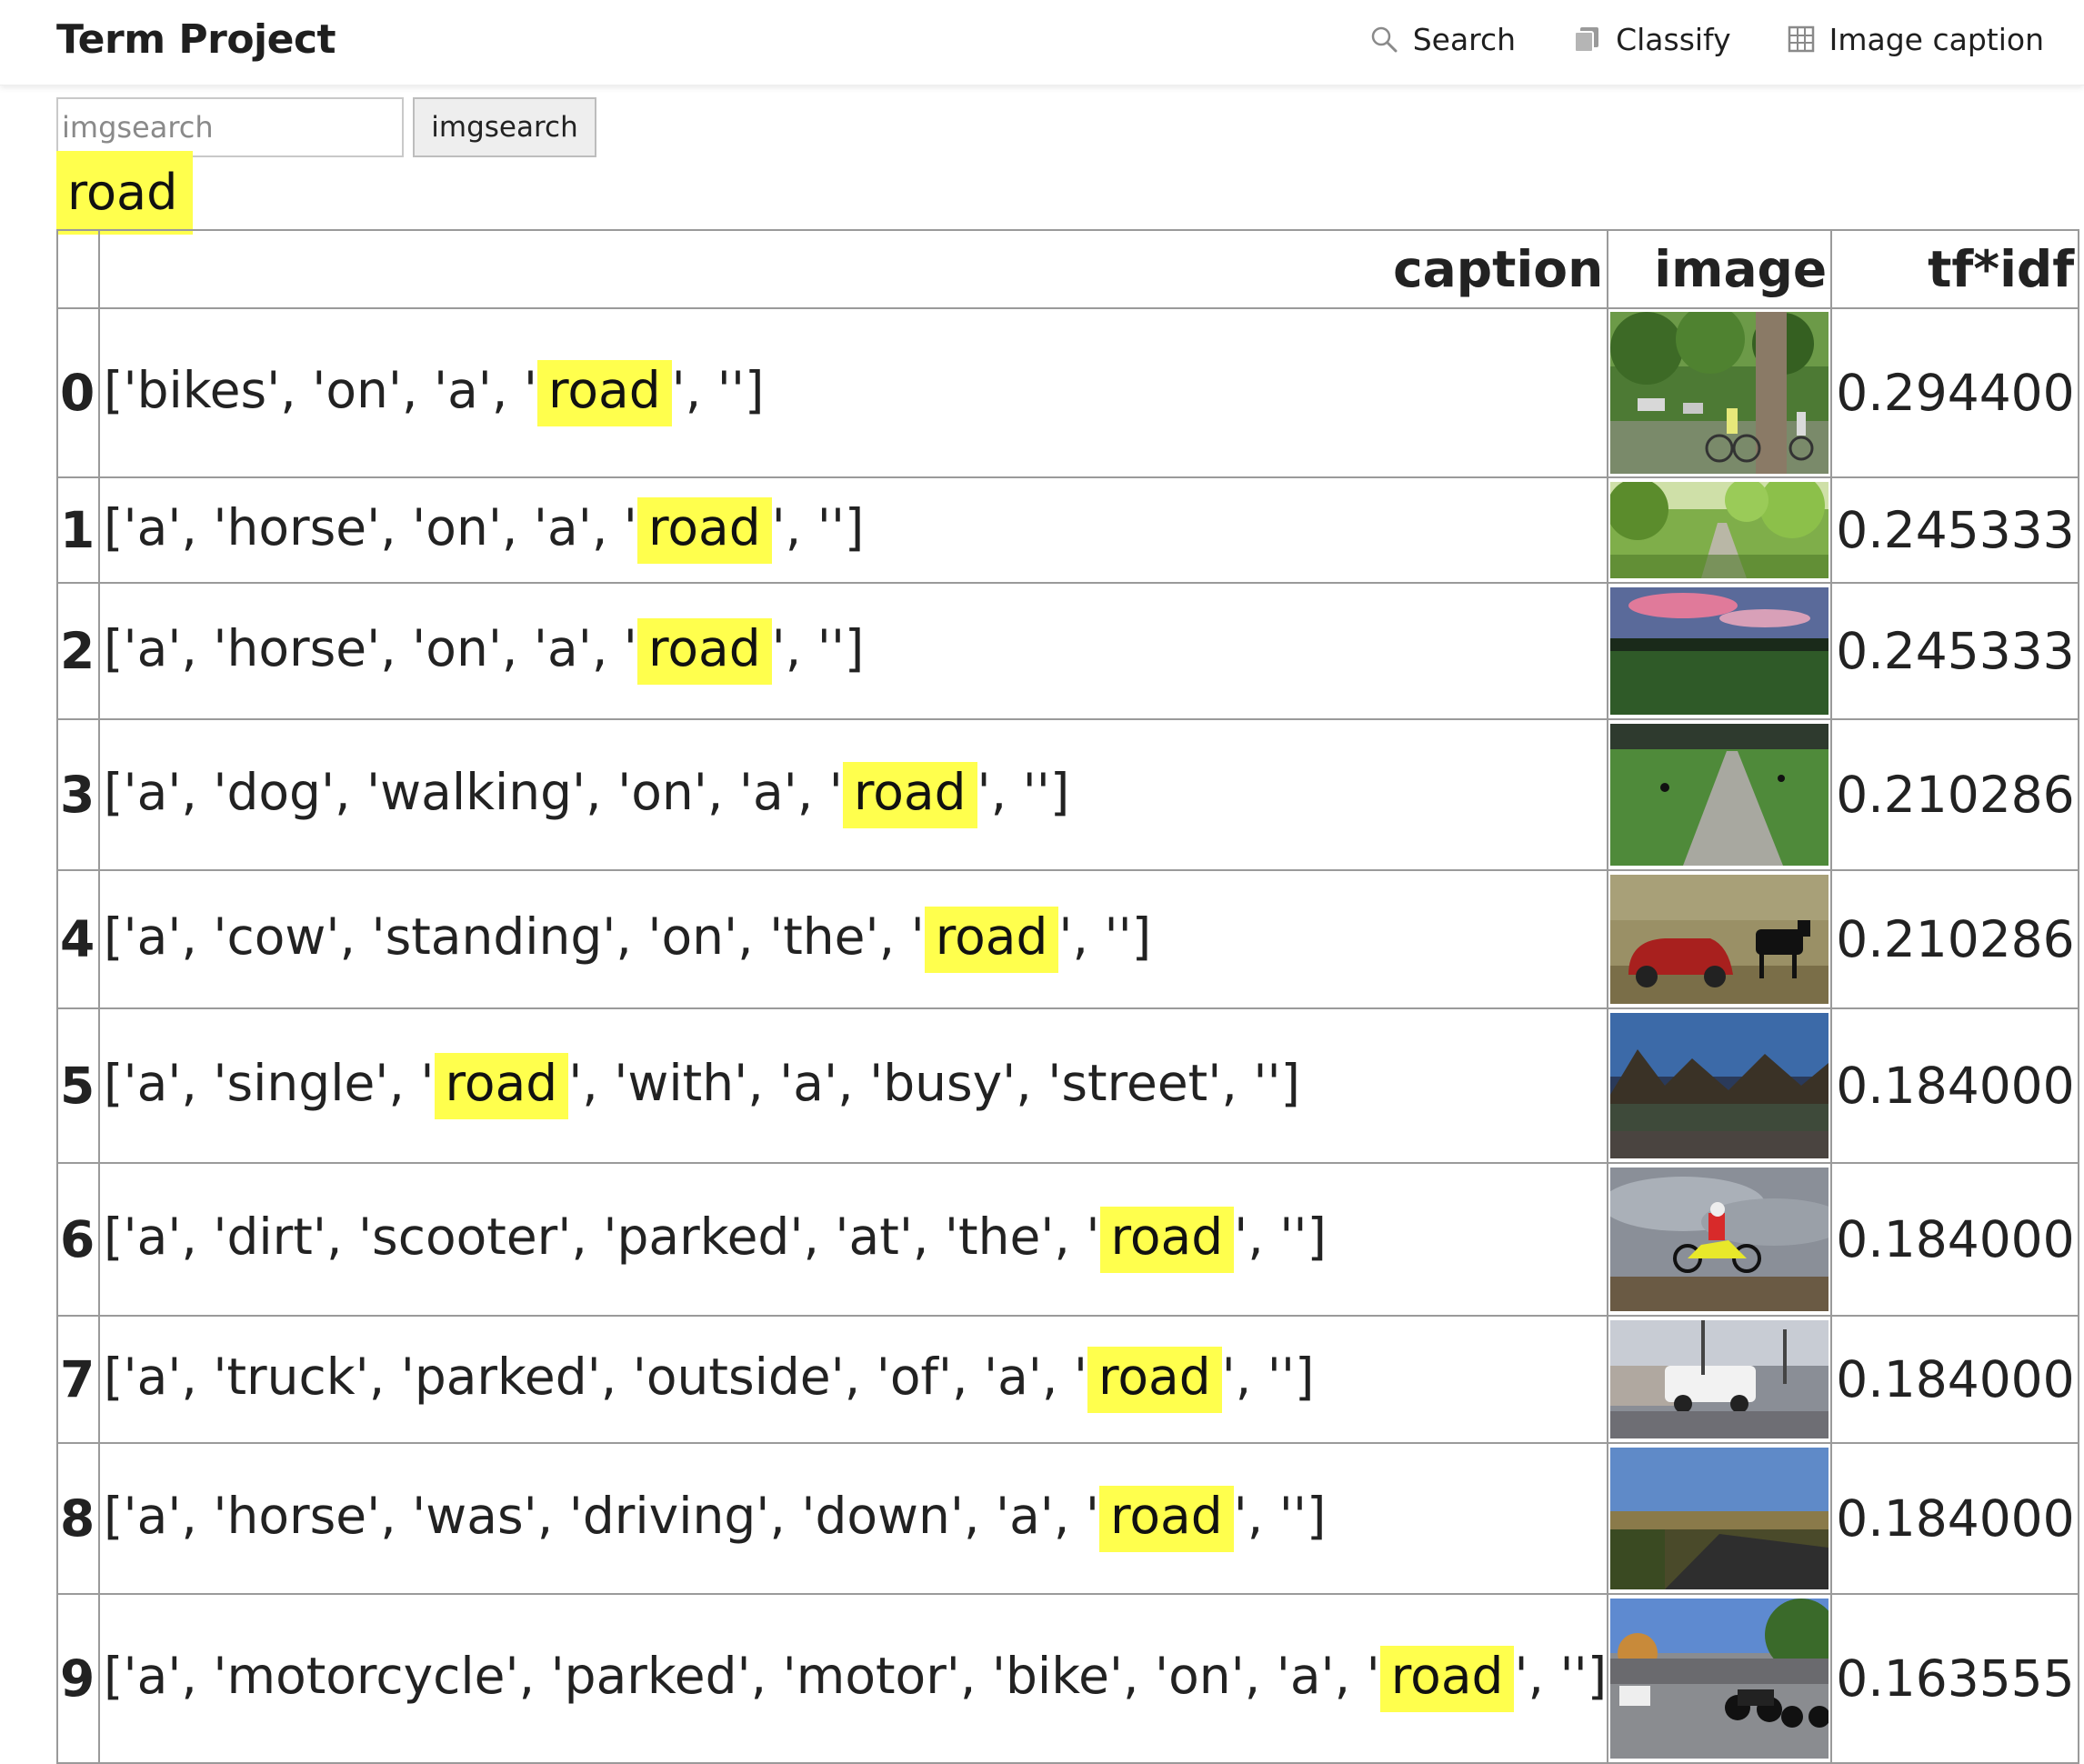 The width and height of the screenshot is (2084, 1764). What do you see at coordinates (269, 1082) in the screenshot?
I see `caption-prefix: ['a', 'single', '` at bounding box center [269, 1082].